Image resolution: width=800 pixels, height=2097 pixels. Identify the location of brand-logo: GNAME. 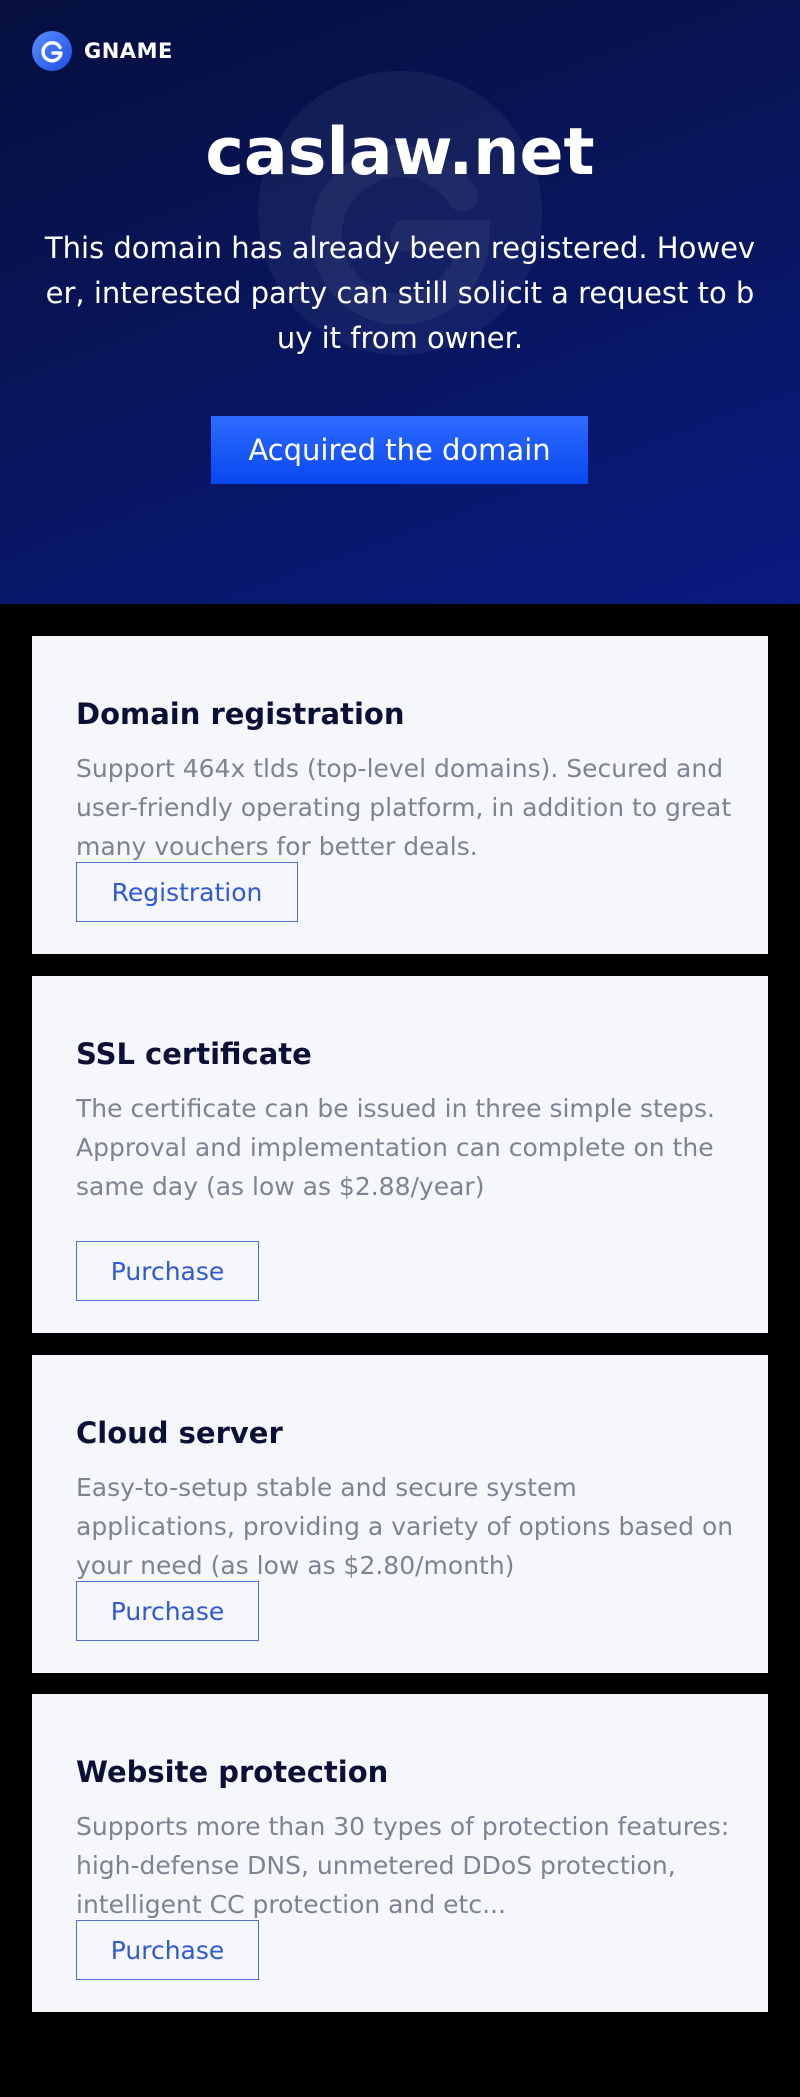
(102, 51).